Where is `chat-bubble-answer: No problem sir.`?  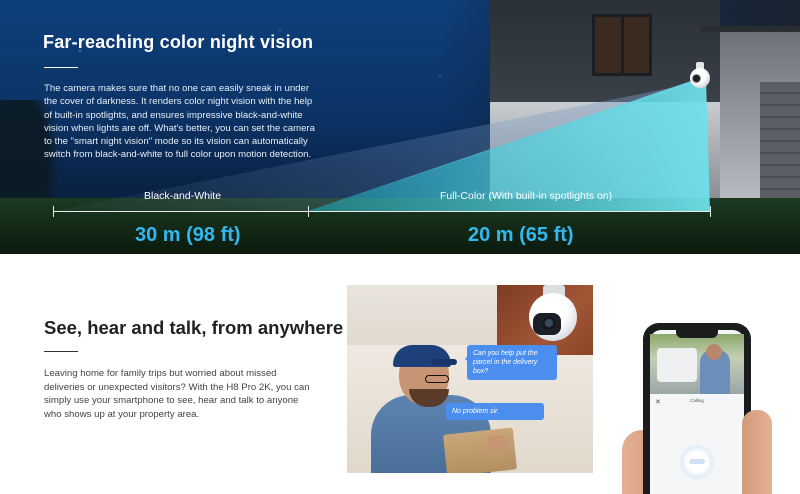 chat-bubble-answer: No problem sir. is located at coordinates (495, 411).